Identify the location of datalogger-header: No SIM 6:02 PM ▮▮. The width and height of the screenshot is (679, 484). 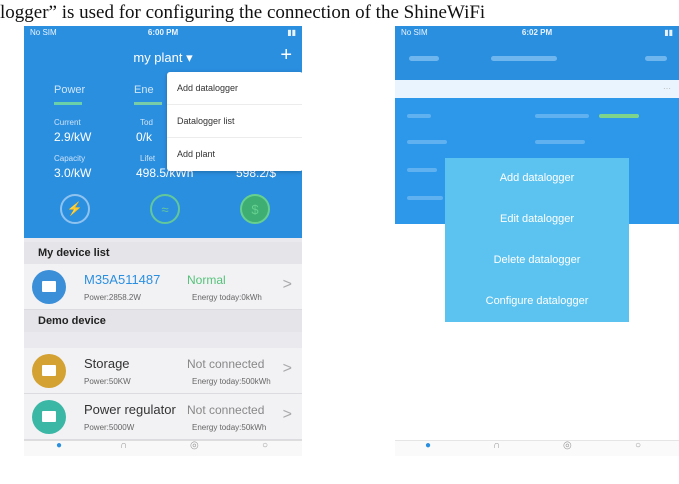
(537, 53).